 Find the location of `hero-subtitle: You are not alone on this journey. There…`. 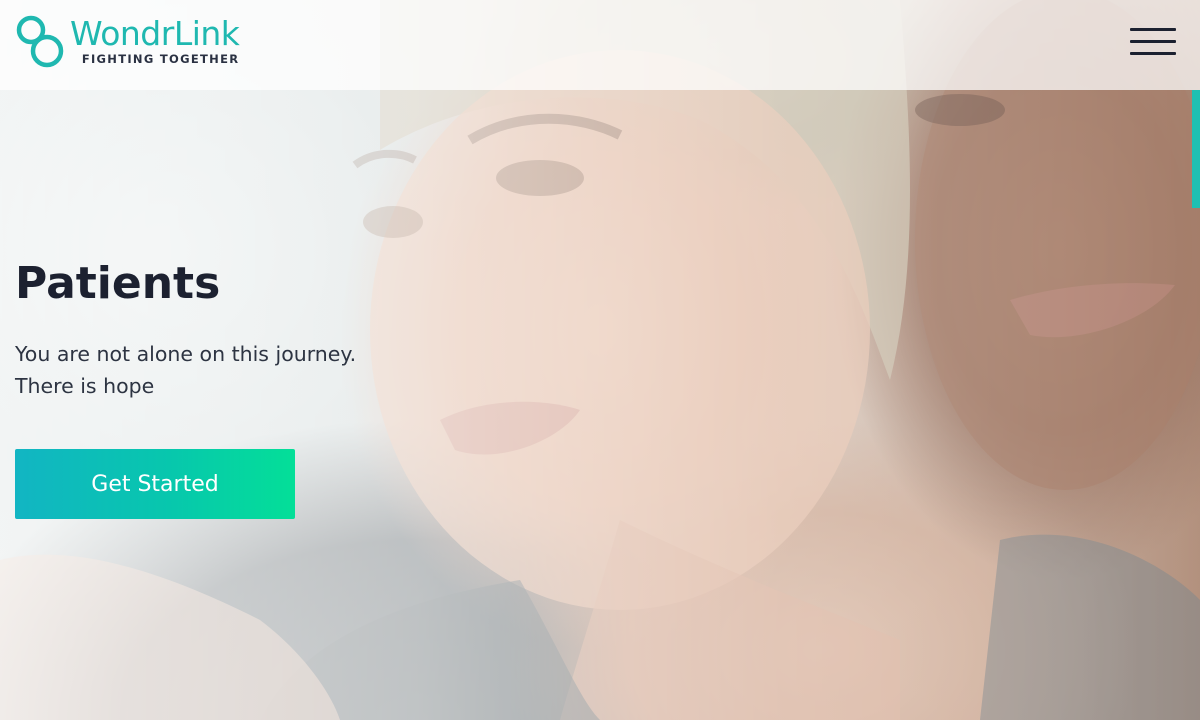

hero-subtitle: You are not alone on this journey. There… is located at coordinates (185, 370).